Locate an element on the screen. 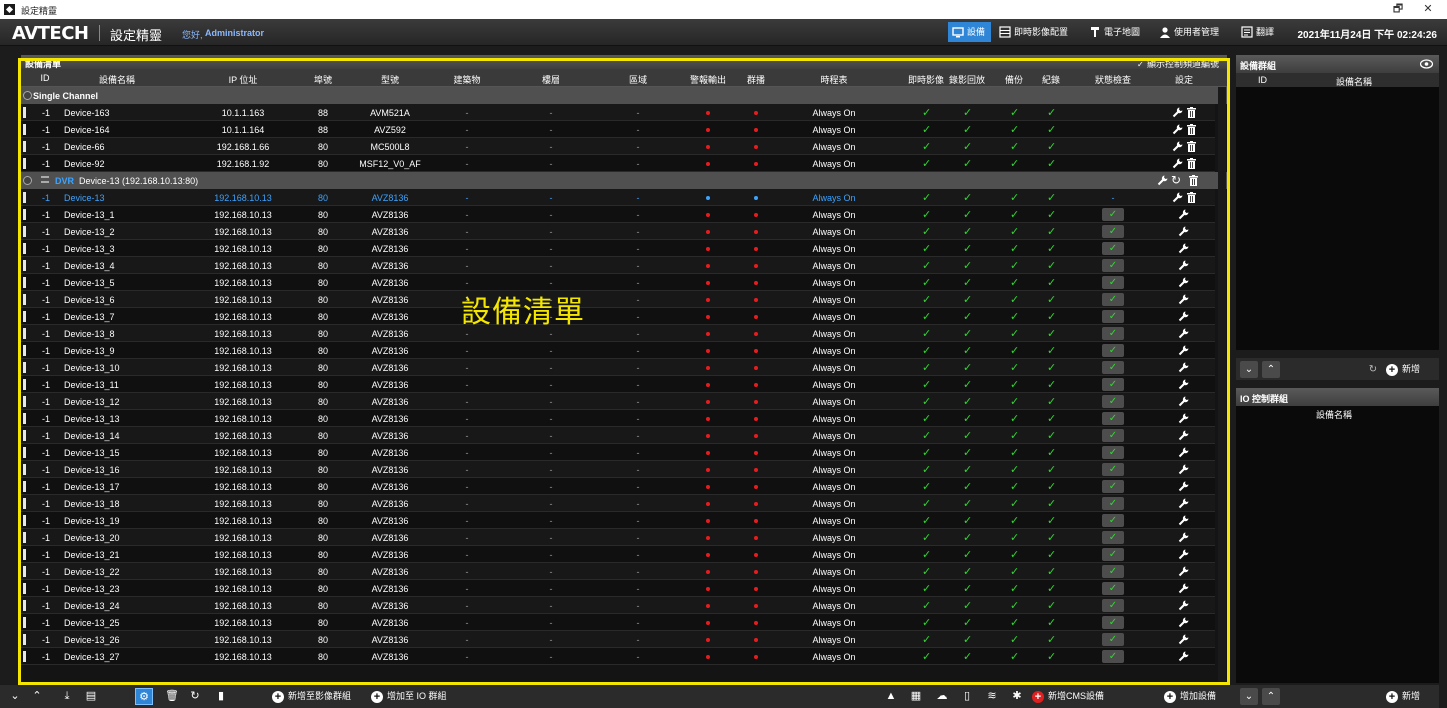  add-to-video-group-button: + 新增至影像群組 is located at coordinates (311, 696).